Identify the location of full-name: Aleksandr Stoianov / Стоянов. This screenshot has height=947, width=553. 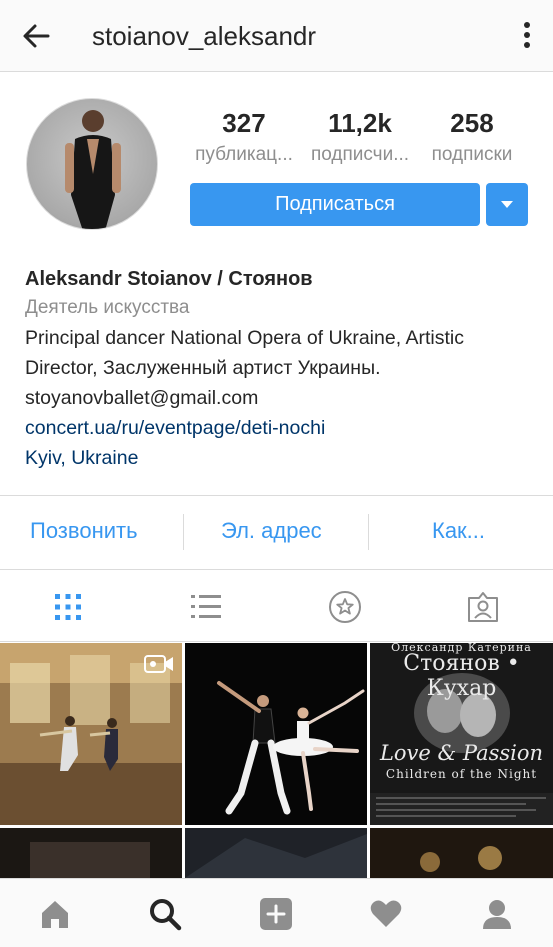
(169, 279).